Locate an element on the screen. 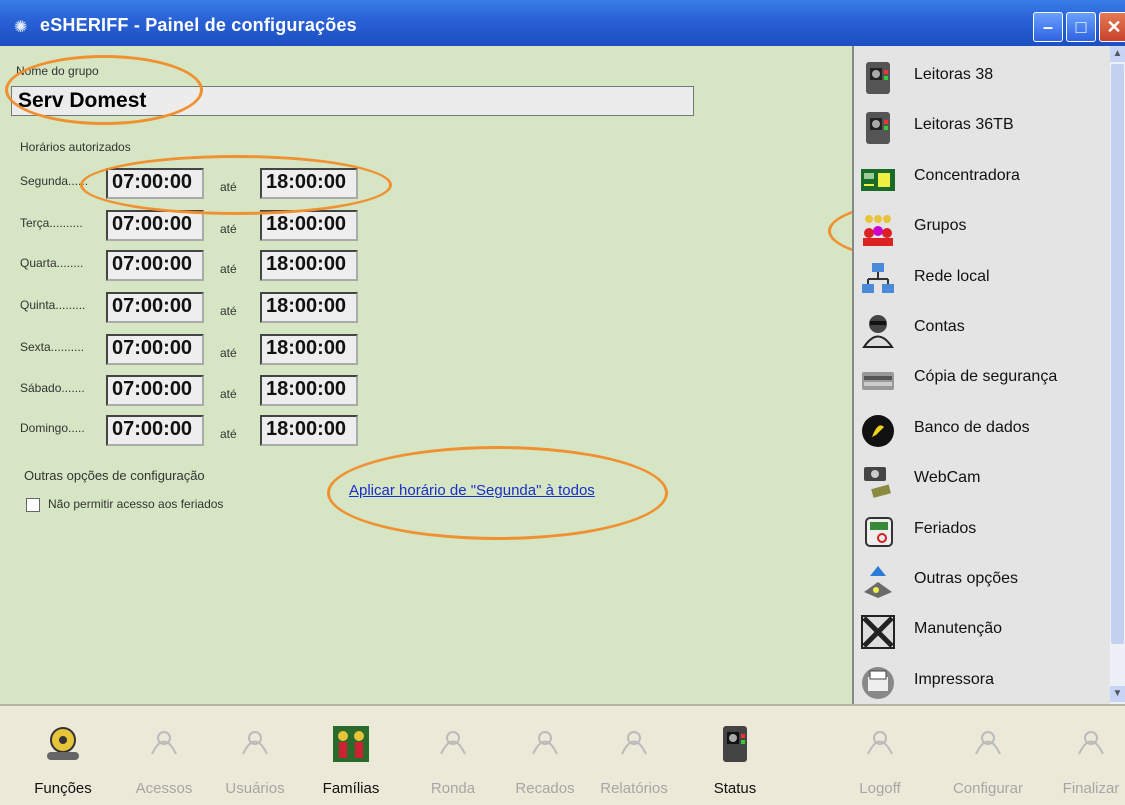 Image resolution: width=1125 pixels, height=805 pixels. sidebar-item: Manutenção is located at coordinates (980, 630).